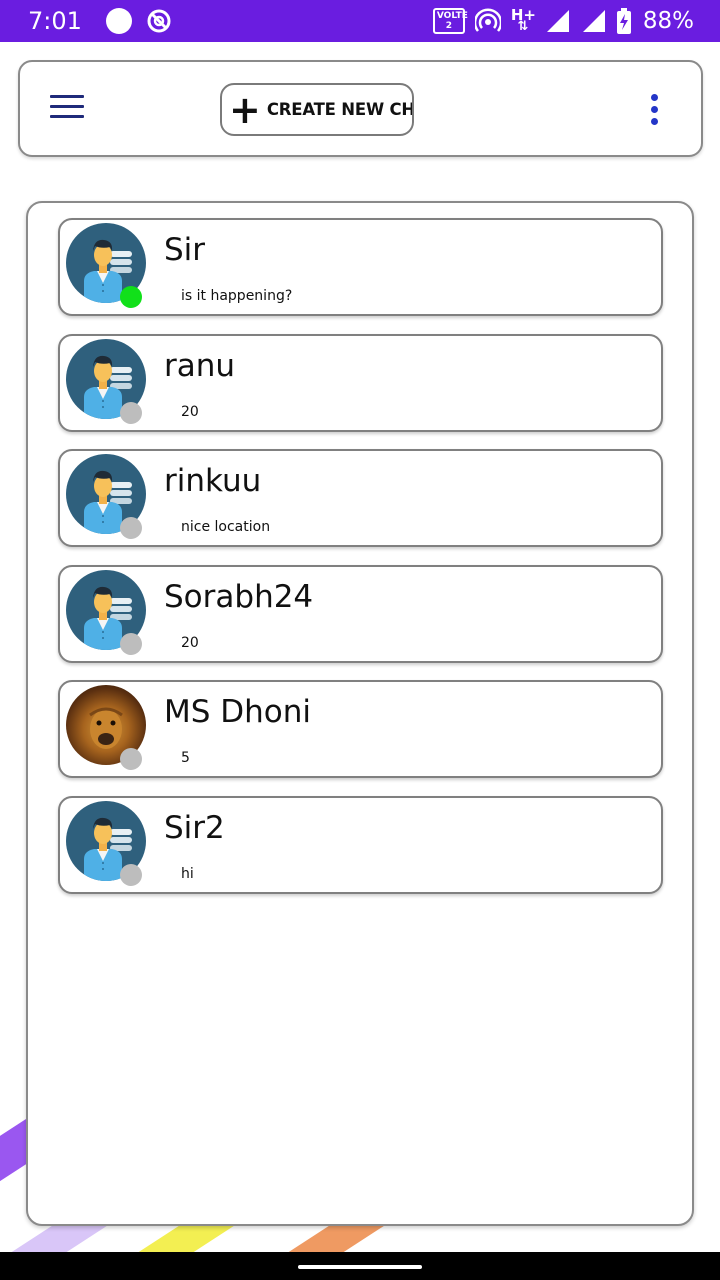 Image resolution: width=720 pixels, height=1280 pixels. I want to click on create-new-chat-label: CREATE NEW CHAT, so click(340, 109).